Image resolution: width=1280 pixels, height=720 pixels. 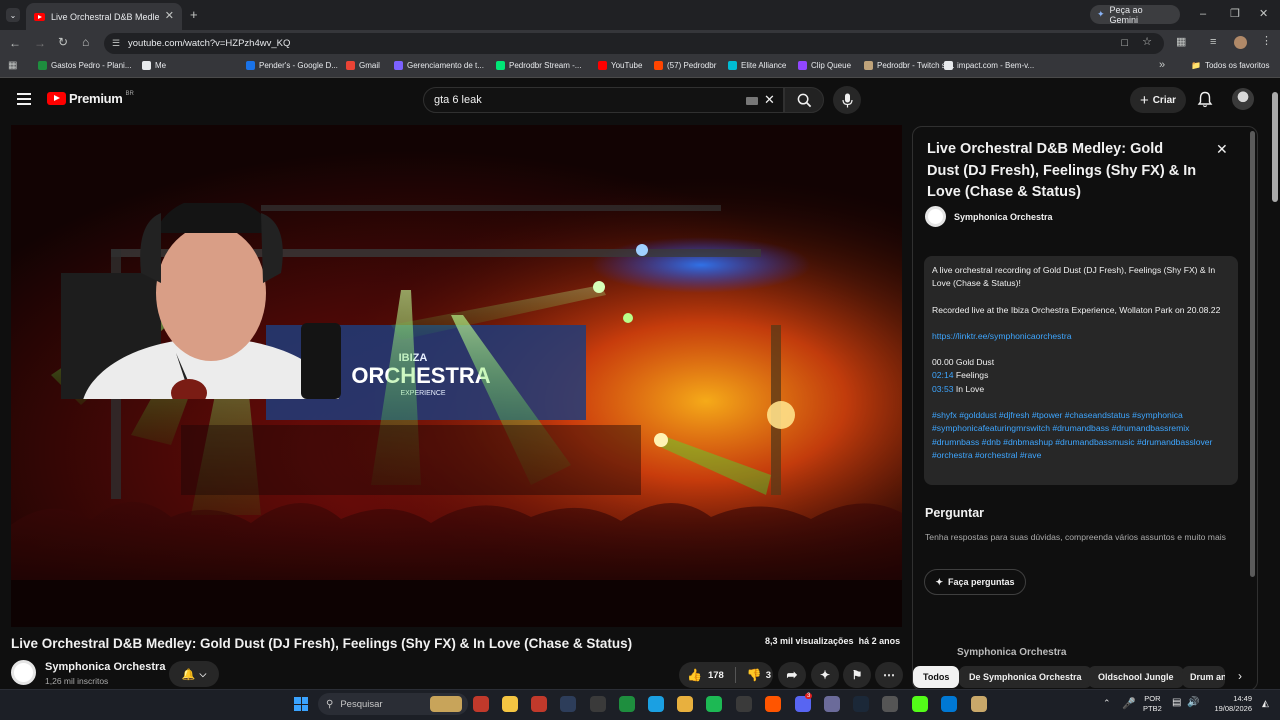 I want to click on keyboard-icon, so click(x=752, y=101).